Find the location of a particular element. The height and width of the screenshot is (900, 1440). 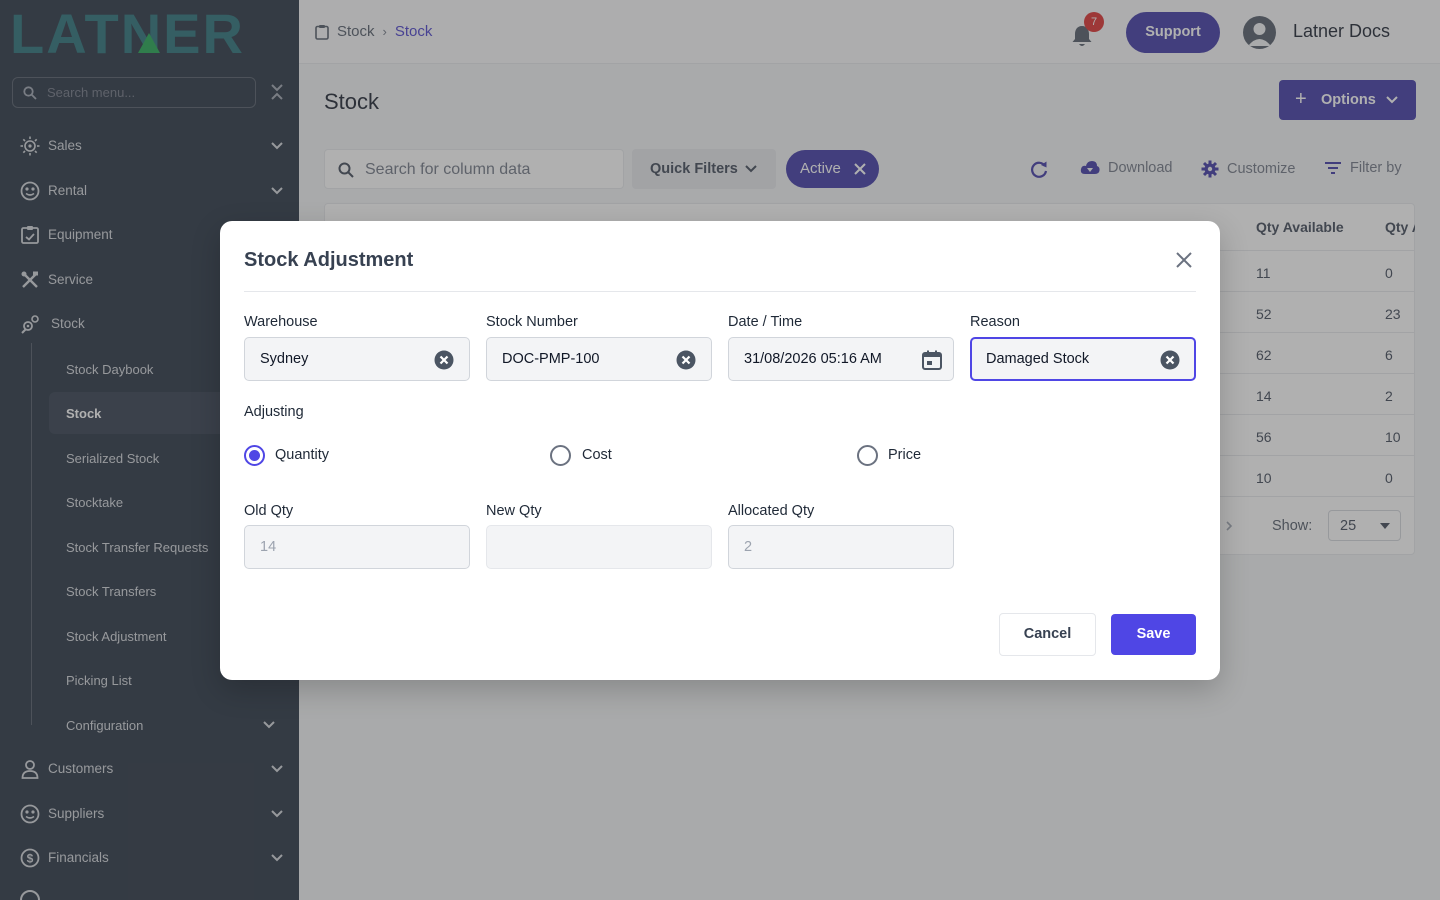

warehouse-field: Sydney is located at coordinates (357, 359).